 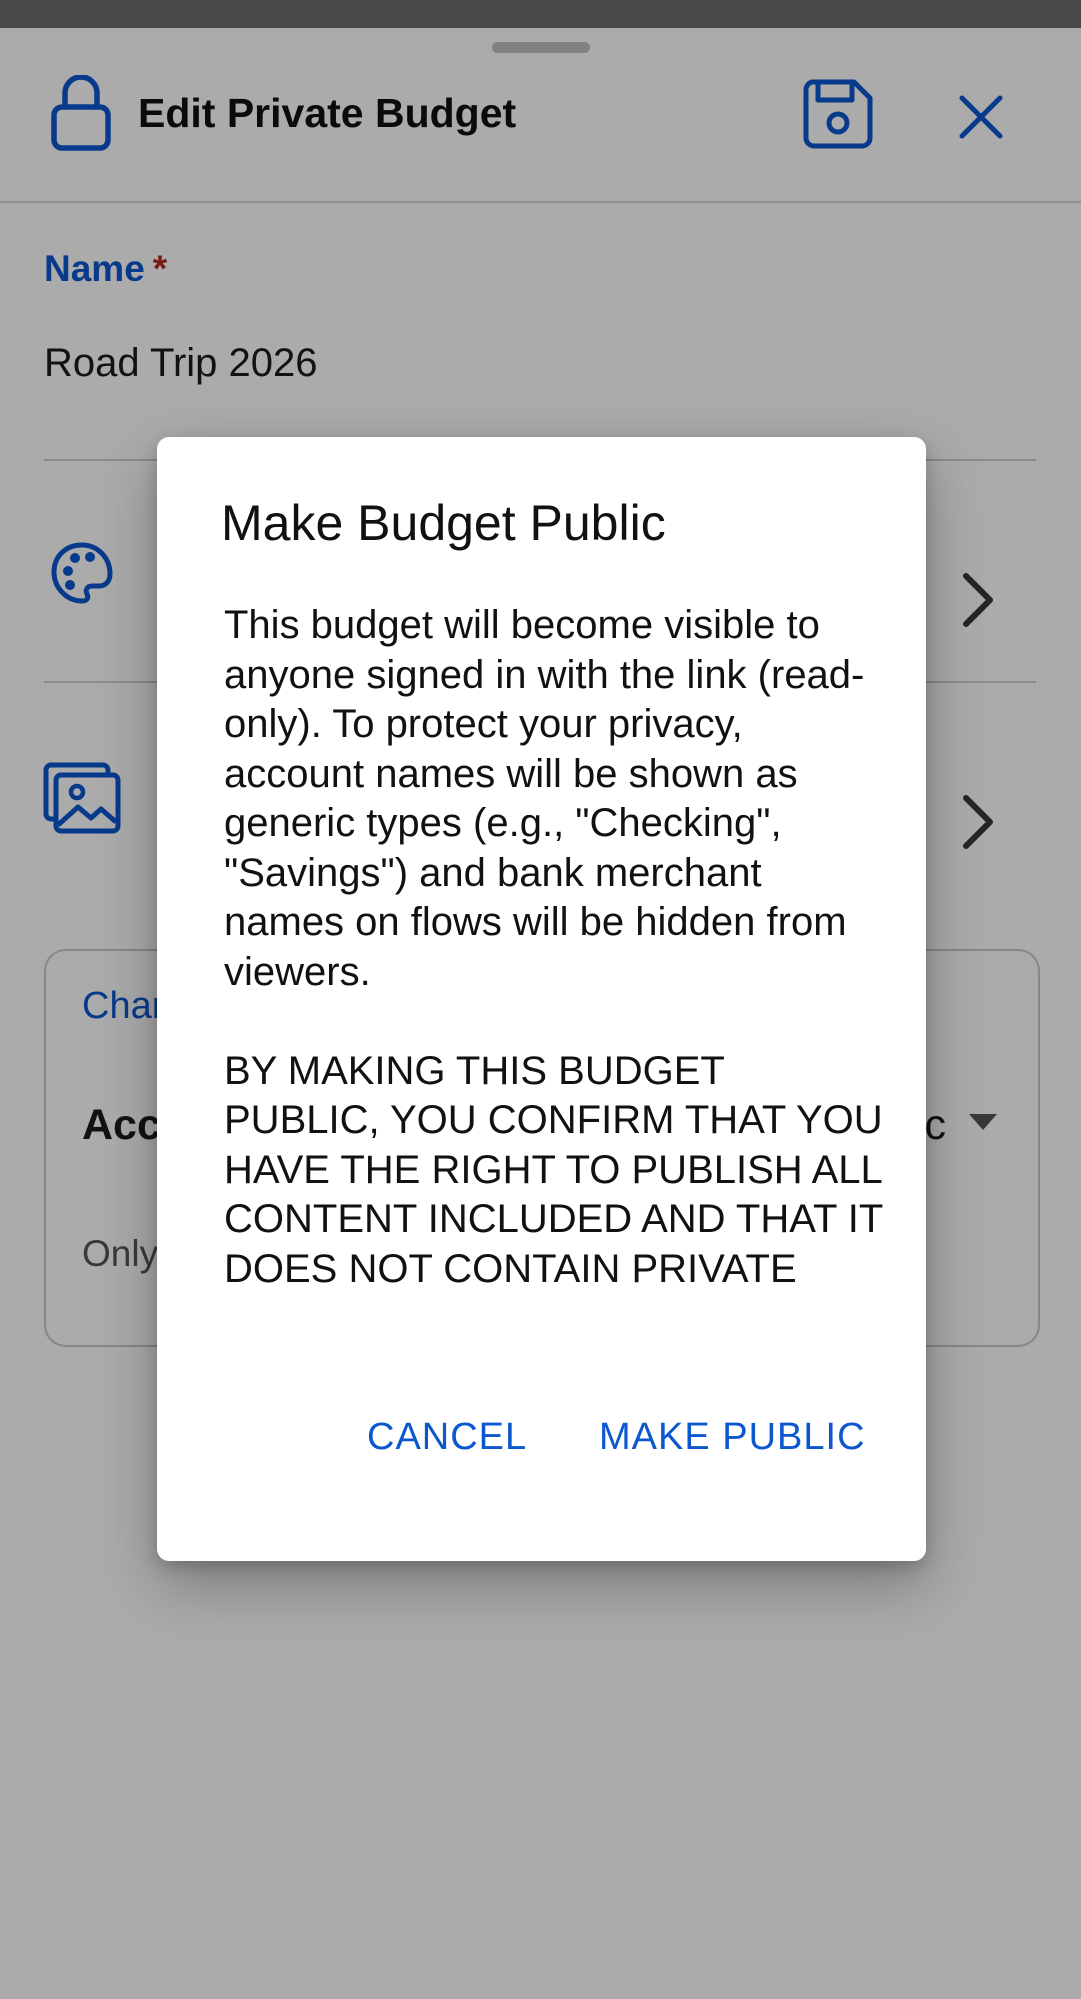 What do you see at coordinates (732, 1437) in the screenshot?
I see `make-public-button: MAKE PUBLIC` at bounding box center [732, 1437].